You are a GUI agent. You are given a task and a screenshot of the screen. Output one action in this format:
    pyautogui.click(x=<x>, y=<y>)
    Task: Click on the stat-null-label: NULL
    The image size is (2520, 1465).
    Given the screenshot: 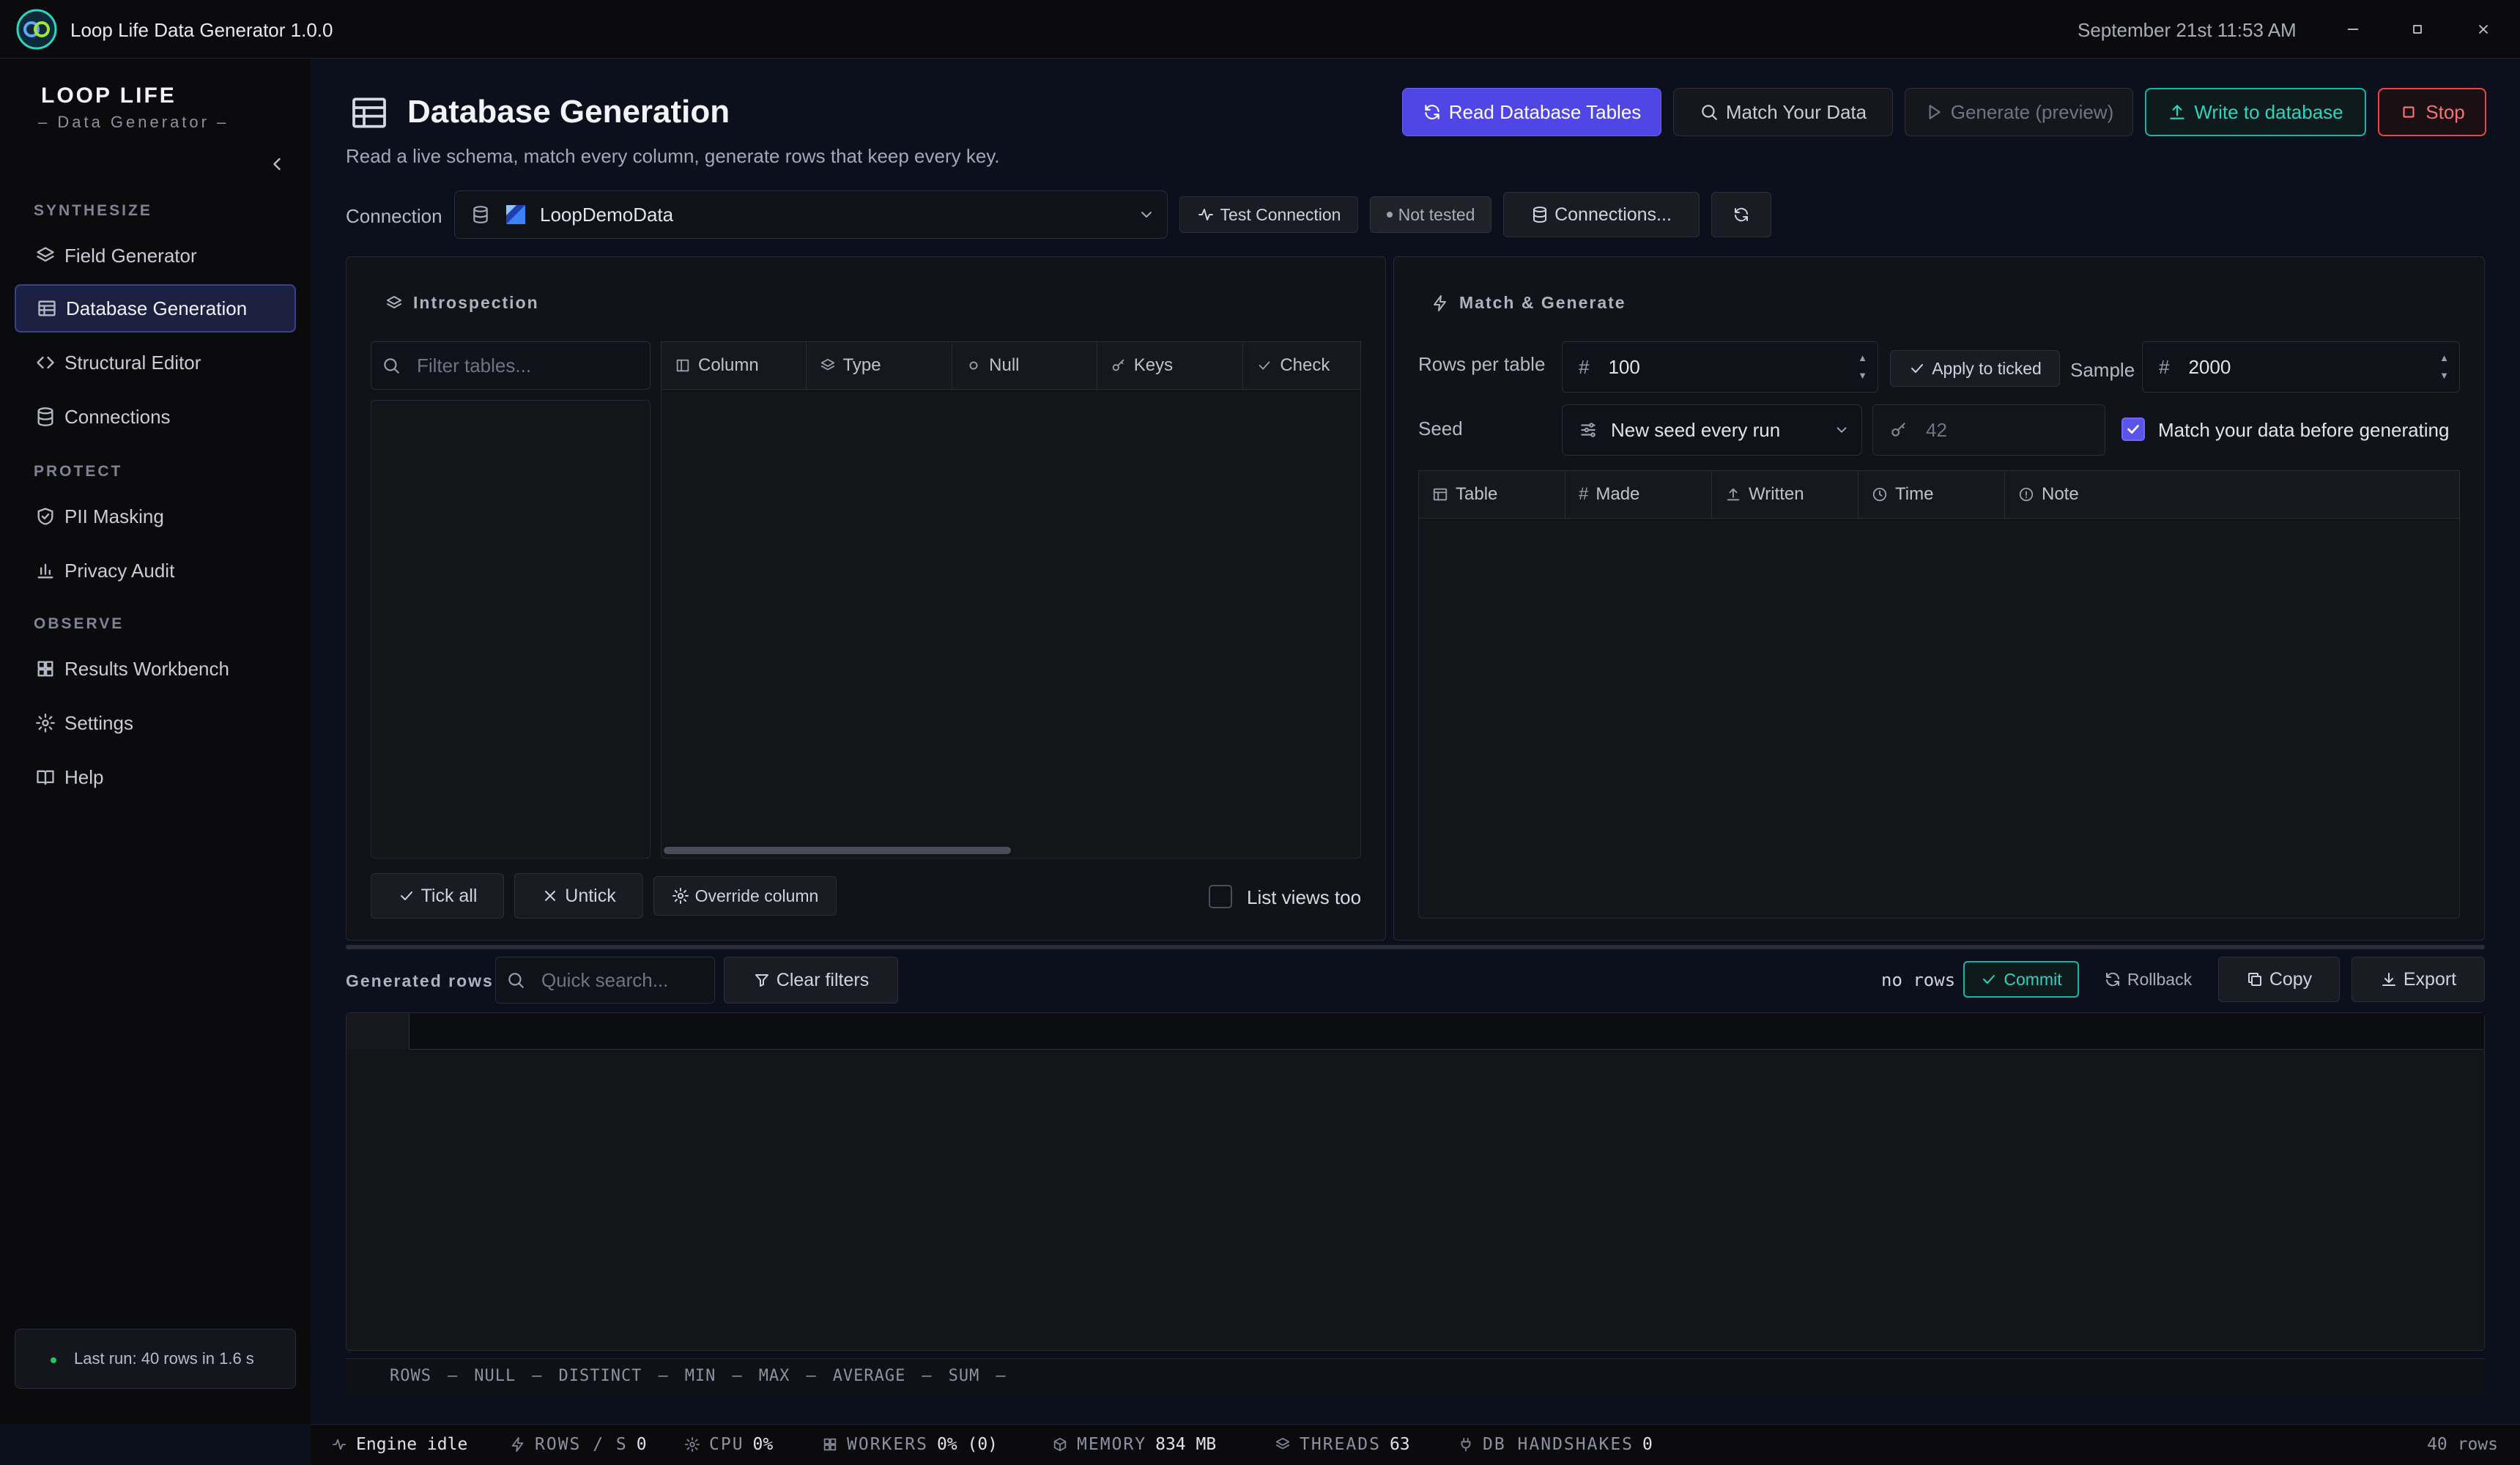 What is the action you would take?
    pyautogui.click(x=495, y=1376)
    